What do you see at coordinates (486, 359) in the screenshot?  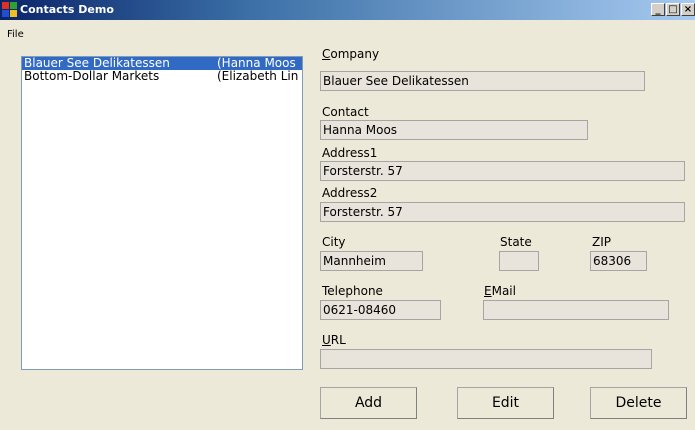 I see `url-field` at bounding box center [486, 359].